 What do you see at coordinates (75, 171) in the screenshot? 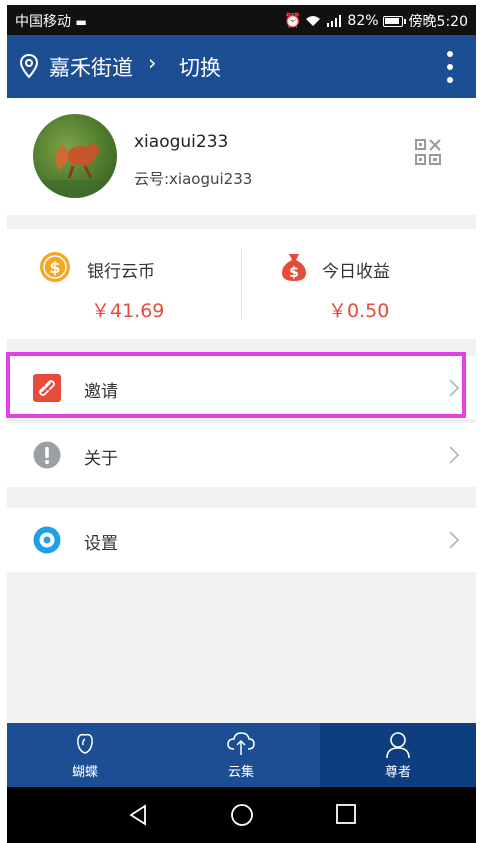
I see `squirrel-image` at bounding box center [75, 171].